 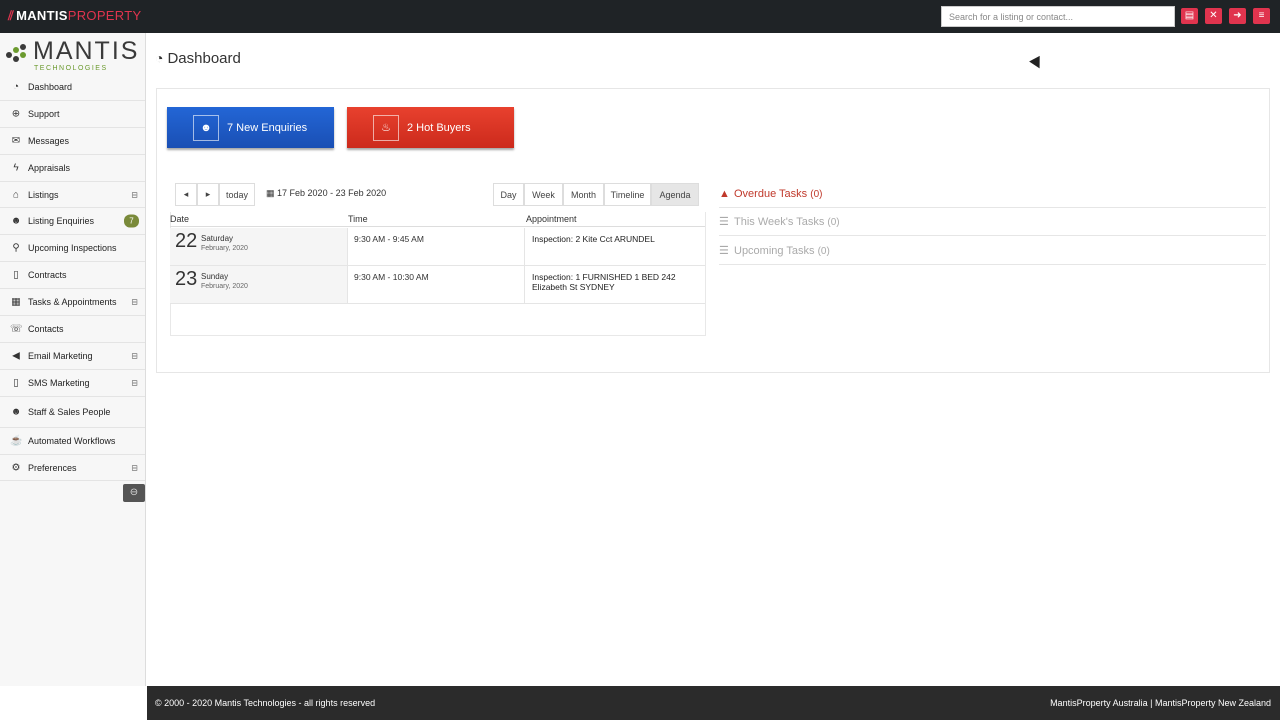 I want to click on sidebar-item-automated-workflows: ☕ Automated Workflows, so click(x=72, y=441).